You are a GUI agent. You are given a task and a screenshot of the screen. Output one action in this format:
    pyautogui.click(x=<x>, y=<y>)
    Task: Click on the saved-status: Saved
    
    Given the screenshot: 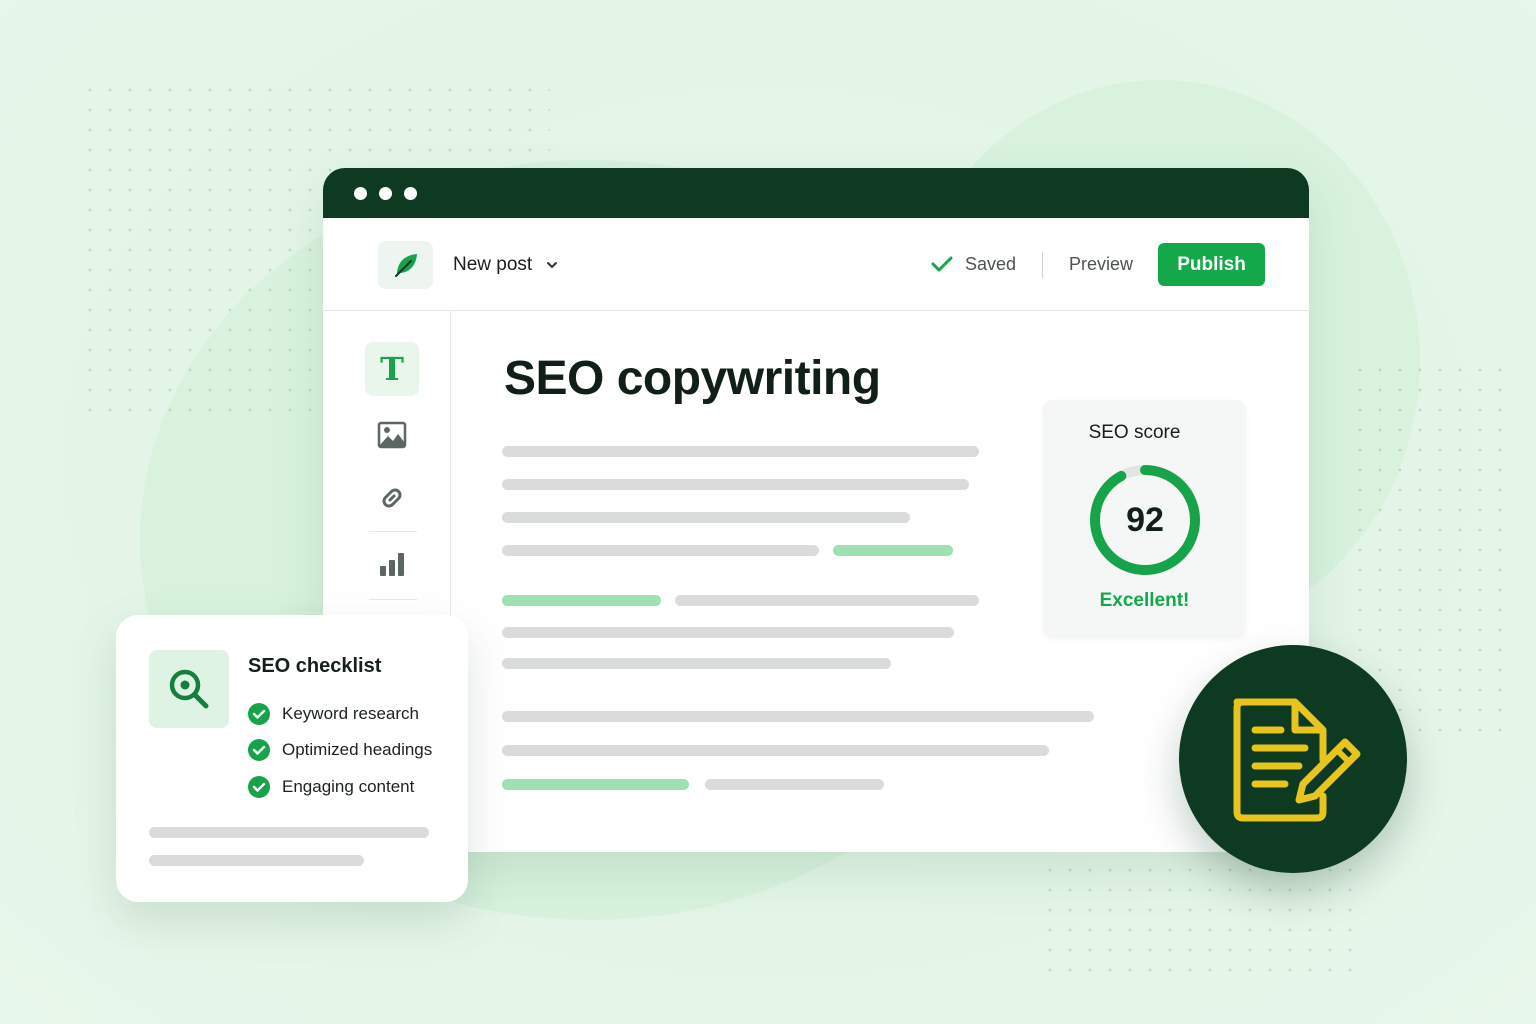 What is the action you would take?
    pyautogui.click(x=991, y=264)
    